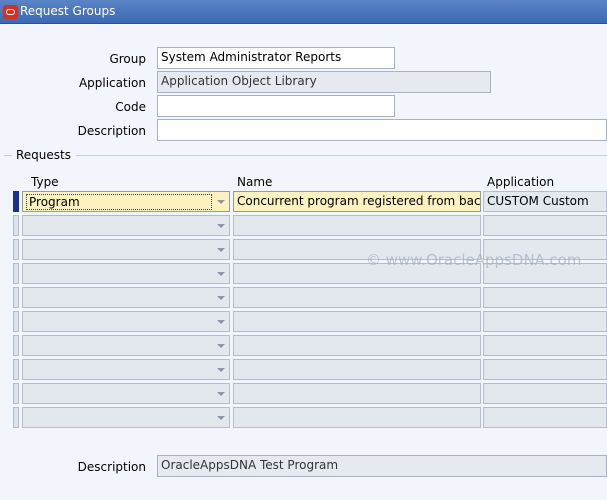 Image resolution: width=607 pixels, height=500 pixels. I want to click on requests-section-label: Requests, so click(43, 155).